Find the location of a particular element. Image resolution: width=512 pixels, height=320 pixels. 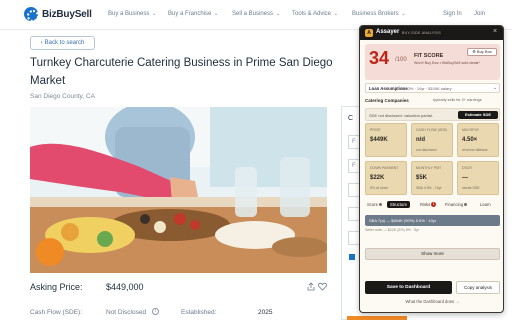

nav-business-brokers: Business Brokers ⌄ is located at coordinates (379, 14).